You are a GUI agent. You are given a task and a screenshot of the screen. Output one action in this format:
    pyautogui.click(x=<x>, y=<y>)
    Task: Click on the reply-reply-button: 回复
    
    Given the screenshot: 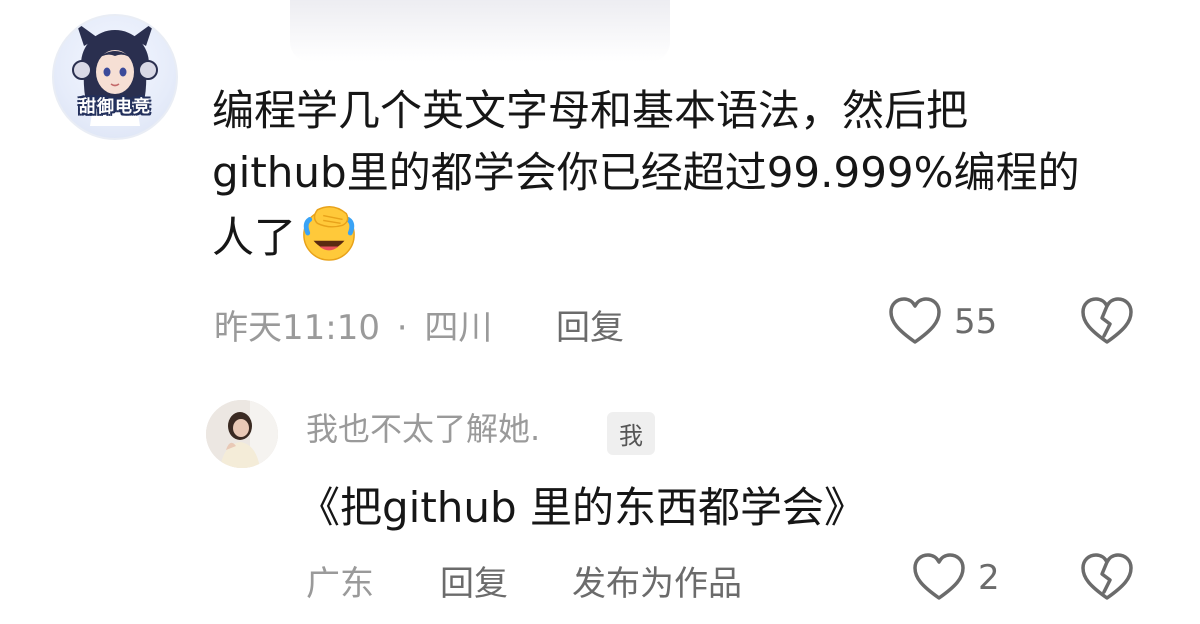 What is the action you would take?
    pyautogui.click(x=474, y=580)
    